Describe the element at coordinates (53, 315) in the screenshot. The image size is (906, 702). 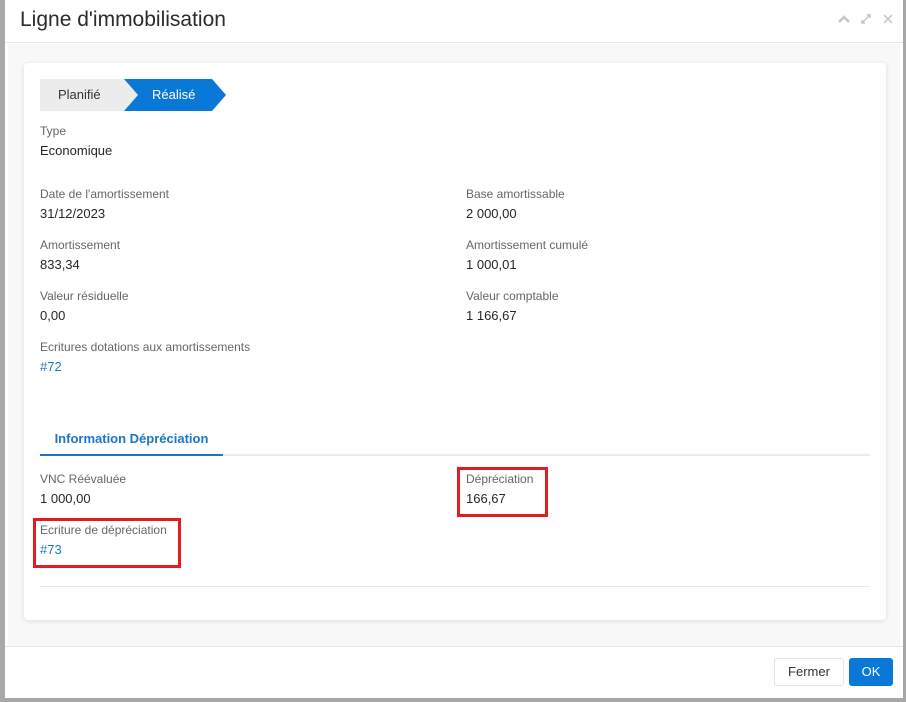
I see `field-value: 0,00` at that location.